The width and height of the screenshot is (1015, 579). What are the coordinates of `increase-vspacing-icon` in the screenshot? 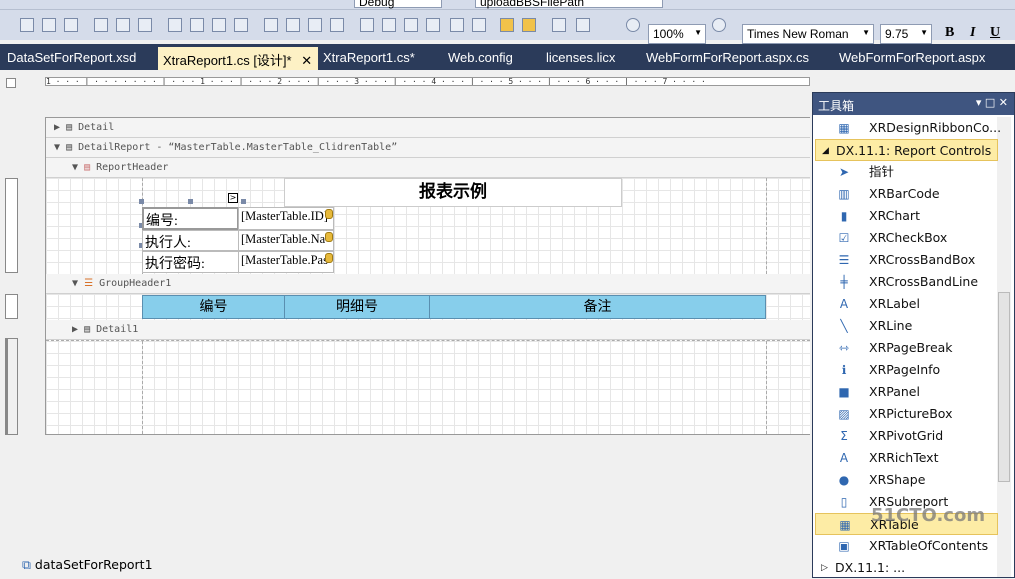 It's located at (389, 25).